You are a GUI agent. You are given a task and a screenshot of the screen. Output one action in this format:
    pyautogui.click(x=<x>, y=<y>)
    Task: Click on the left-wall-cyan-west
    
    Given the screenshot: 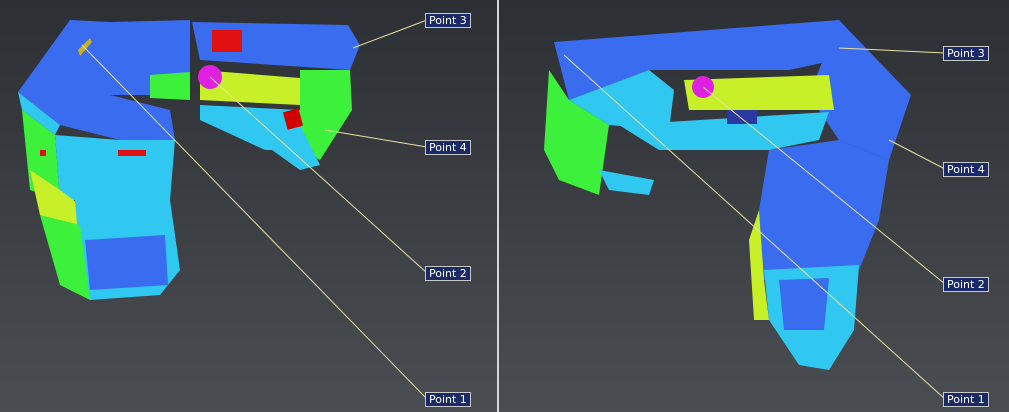 What is the action you would take?
    pyautogui.click(x=115, y=167)
    